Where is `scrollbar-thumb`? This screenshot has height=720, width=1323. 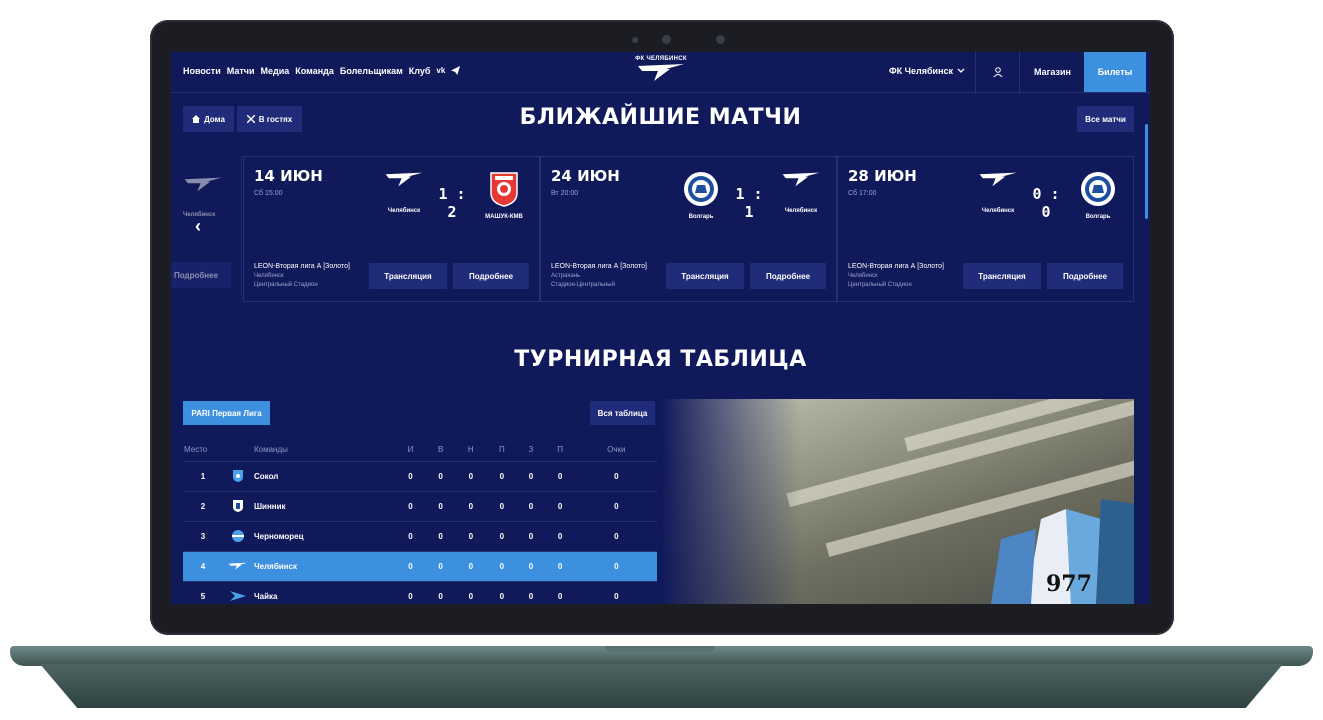 scrollbar-thumb is located at coordinates (1146, 171).